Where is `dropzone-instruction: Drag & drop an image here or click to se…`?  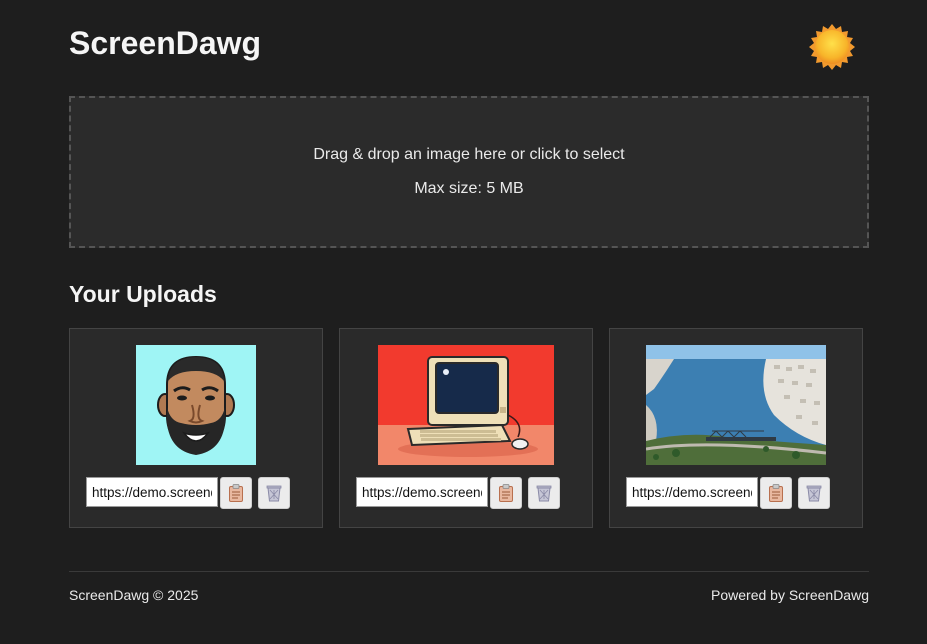 dropzone-instruction: Drag & drop an image here or click to se… is located at coordinates (469, 154).